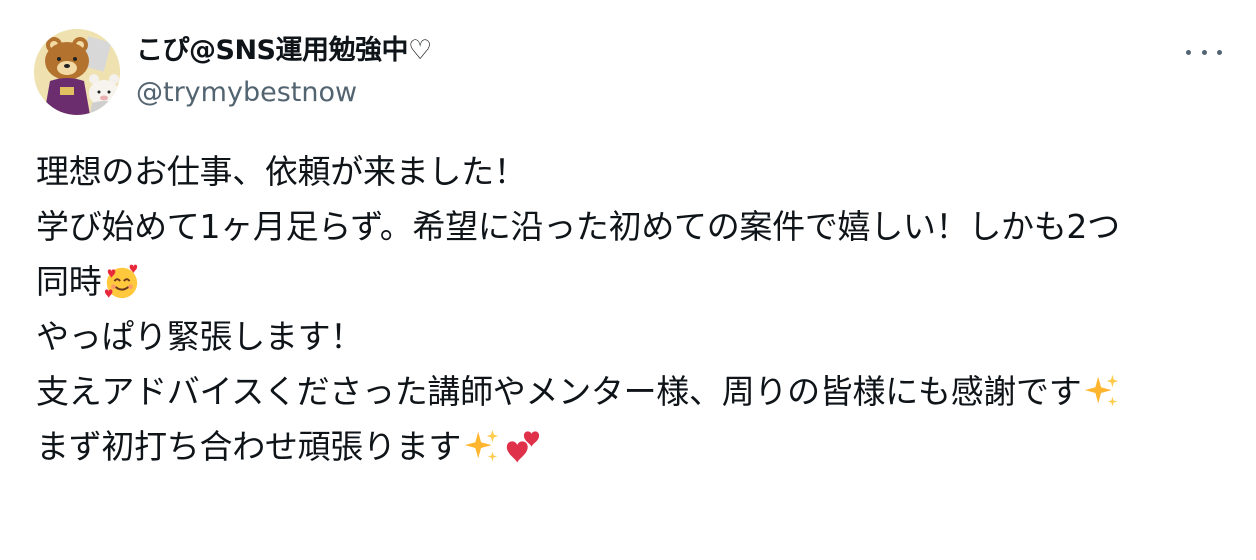 Image resolution: width=1256 pixels, height=560 pixels. Describe the element at coordinates (121, 281) in the screenshot. I see `smiling-face-with-hearts-icon` at that location.